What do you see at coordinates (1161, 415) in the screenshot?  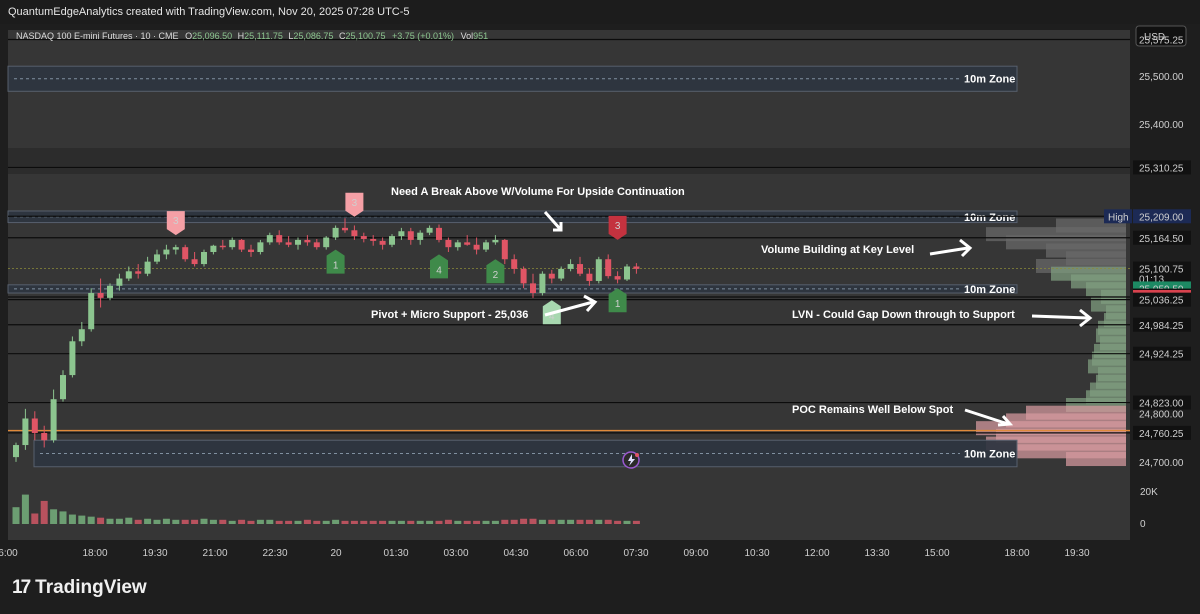 I see `y-tick-label: 24,800.00` at bounding box center [1161, 415].